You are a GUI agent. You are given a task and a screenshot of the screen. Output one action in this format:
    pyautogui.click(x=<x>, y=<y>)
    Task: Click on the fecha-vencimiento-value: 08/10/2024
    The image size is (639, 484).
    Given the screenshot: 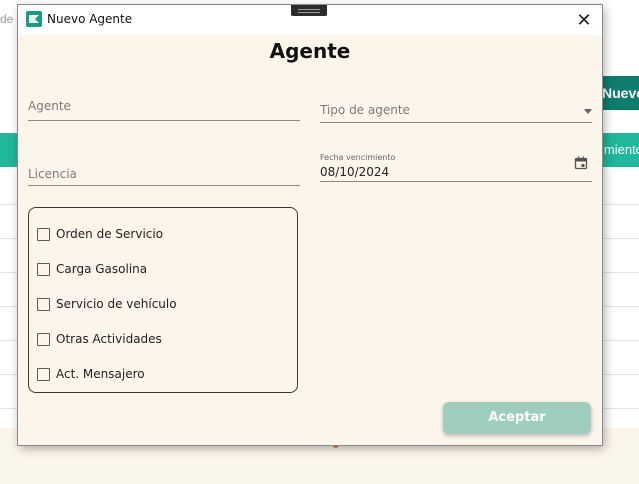 What is the action you would take?
    pyautogui.click(x=355, y=172)
    